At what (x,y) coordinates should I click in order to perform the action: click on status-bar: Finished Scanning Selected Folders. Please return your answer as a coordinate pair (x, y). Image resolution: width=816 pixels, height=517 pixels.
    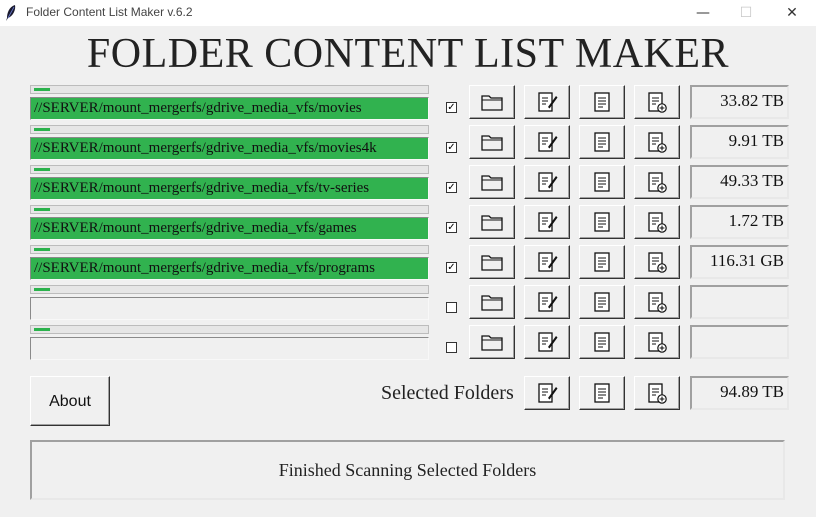
    Looking at the image, I should click on (407, 470).